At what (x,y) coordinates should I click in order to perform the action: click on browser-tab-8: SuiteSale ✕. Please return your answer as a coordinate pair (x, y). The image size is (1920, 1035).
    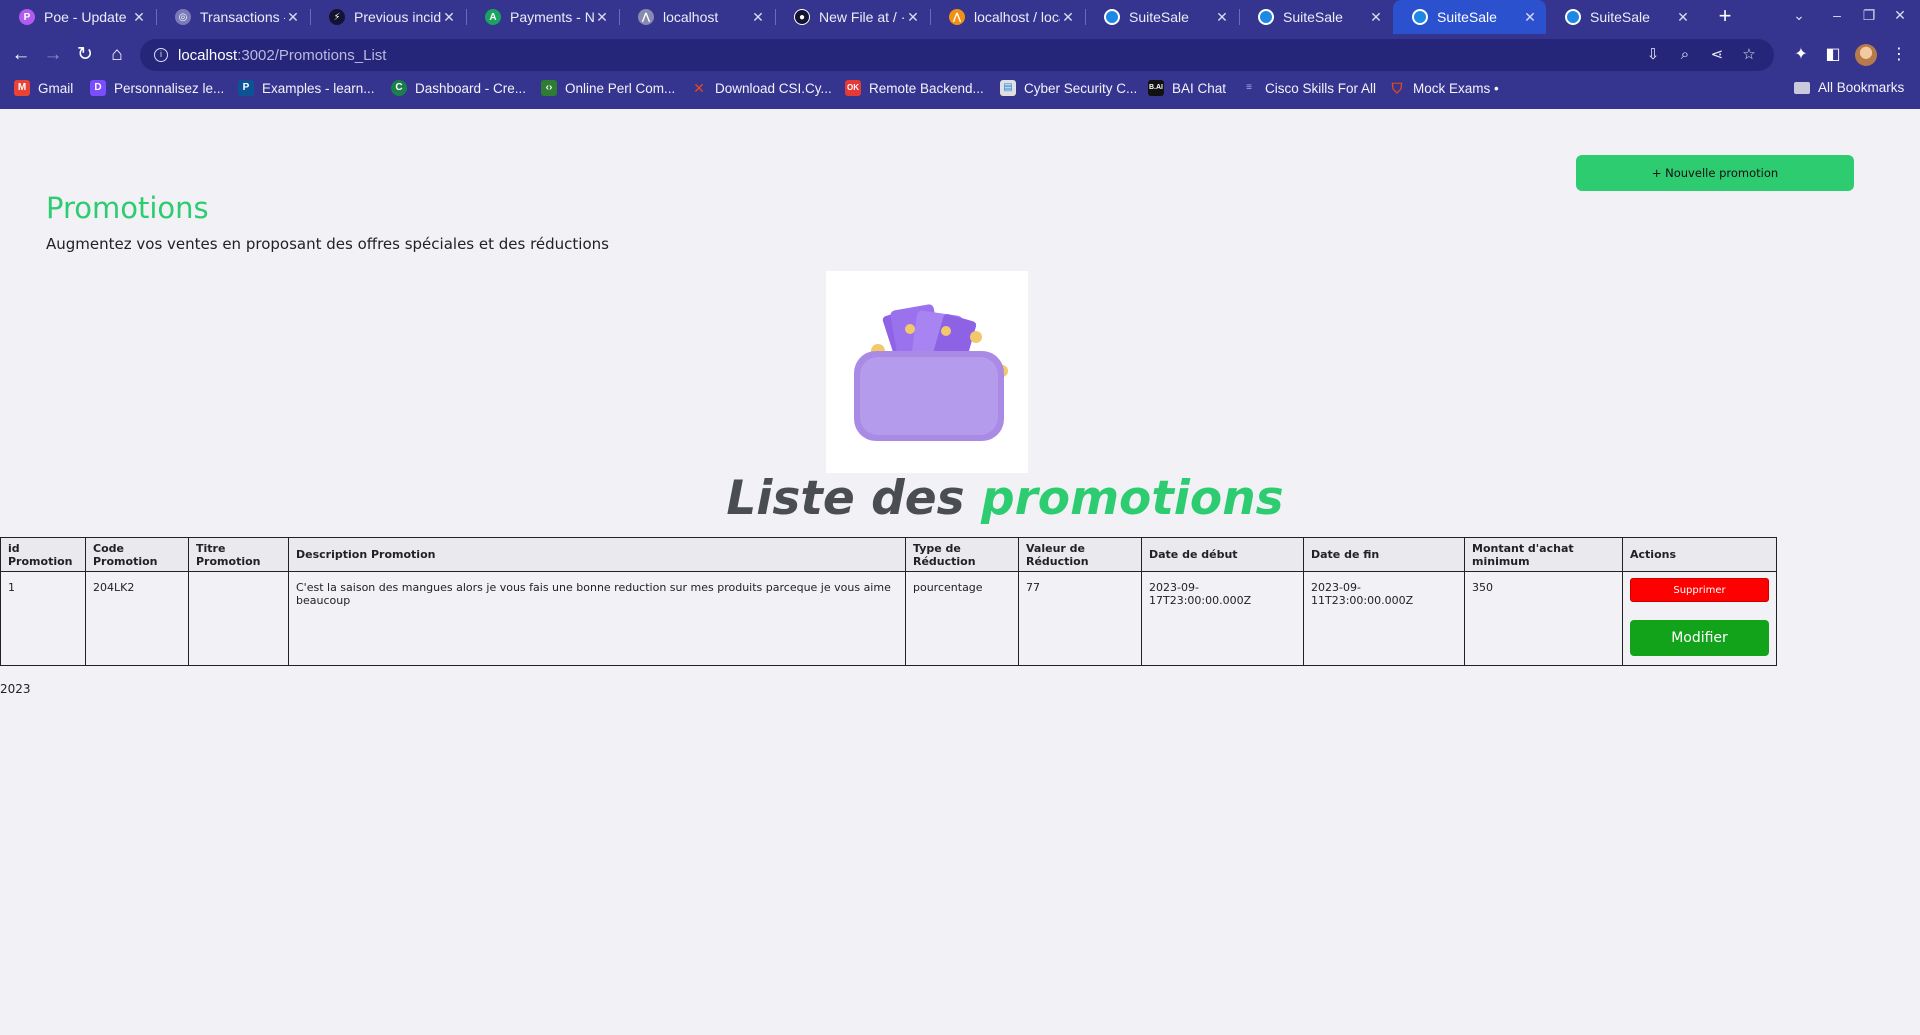
    Looking at the image, I should click on (1315, 17).